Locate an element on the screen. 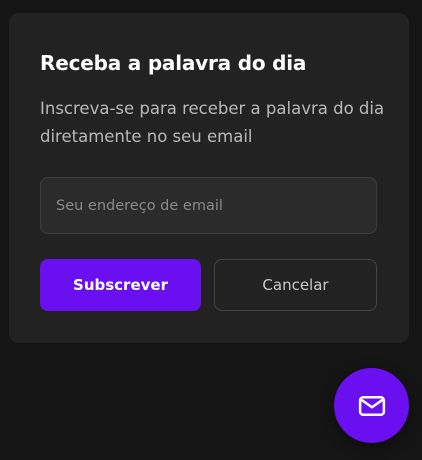 Image resolution: width=422 pixels, height=460 pixels. dialog-title: Receba a palavra do dia is located at coordinates (173, 63).